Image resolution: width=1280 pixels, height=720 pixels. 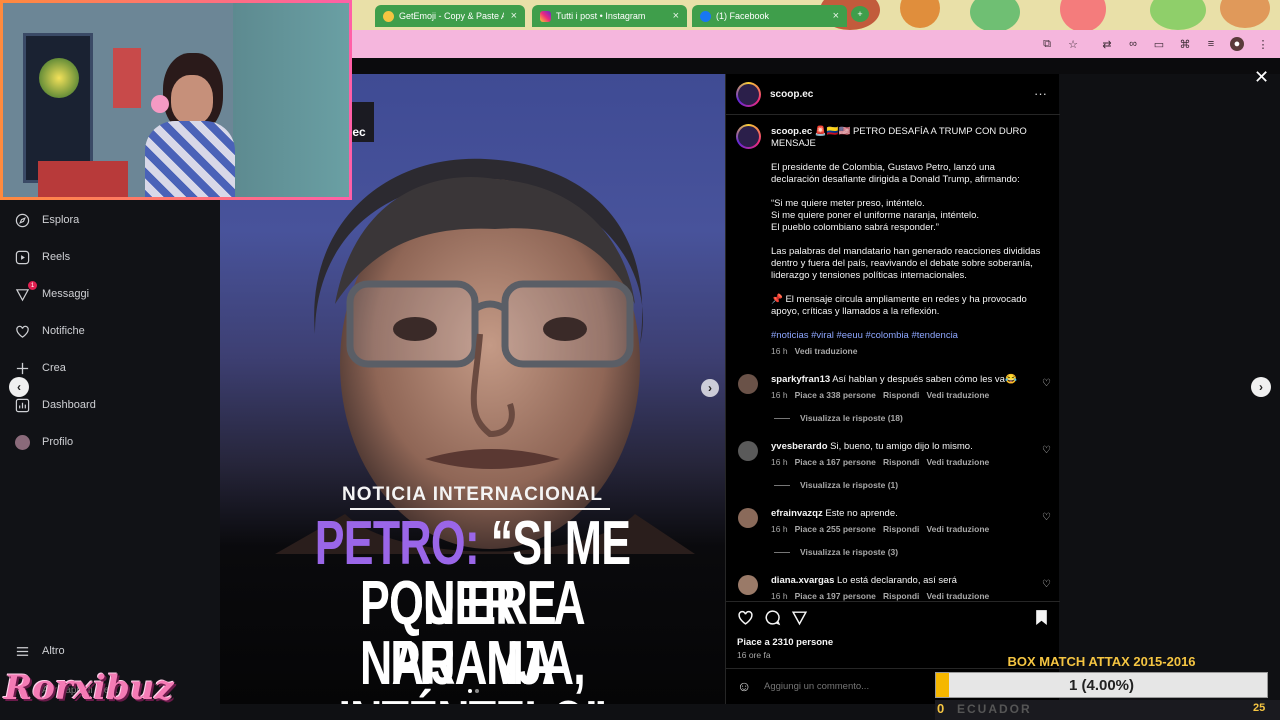 I want to click on compass-icon, so click(x=22, y=220).